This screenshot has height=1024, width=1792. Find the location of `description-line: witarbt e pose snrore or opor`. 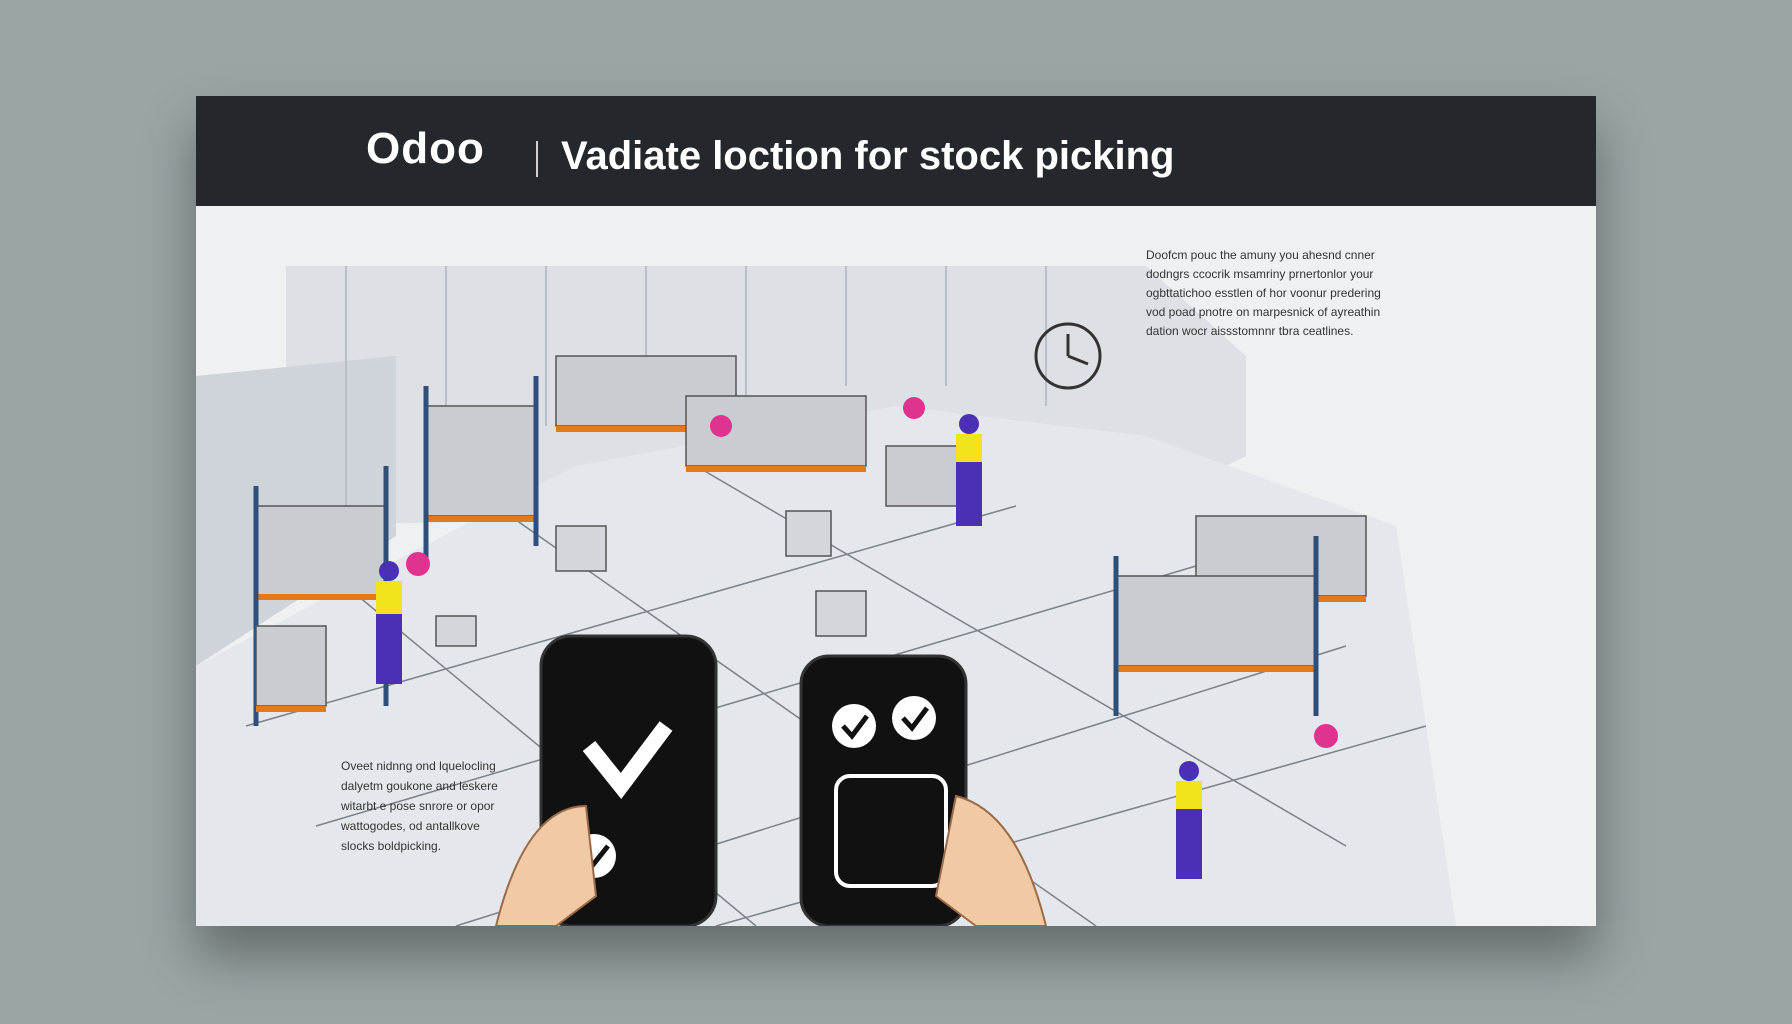

description-line: witarbt e pose snrore or opor is located at coordinates (418, 806).